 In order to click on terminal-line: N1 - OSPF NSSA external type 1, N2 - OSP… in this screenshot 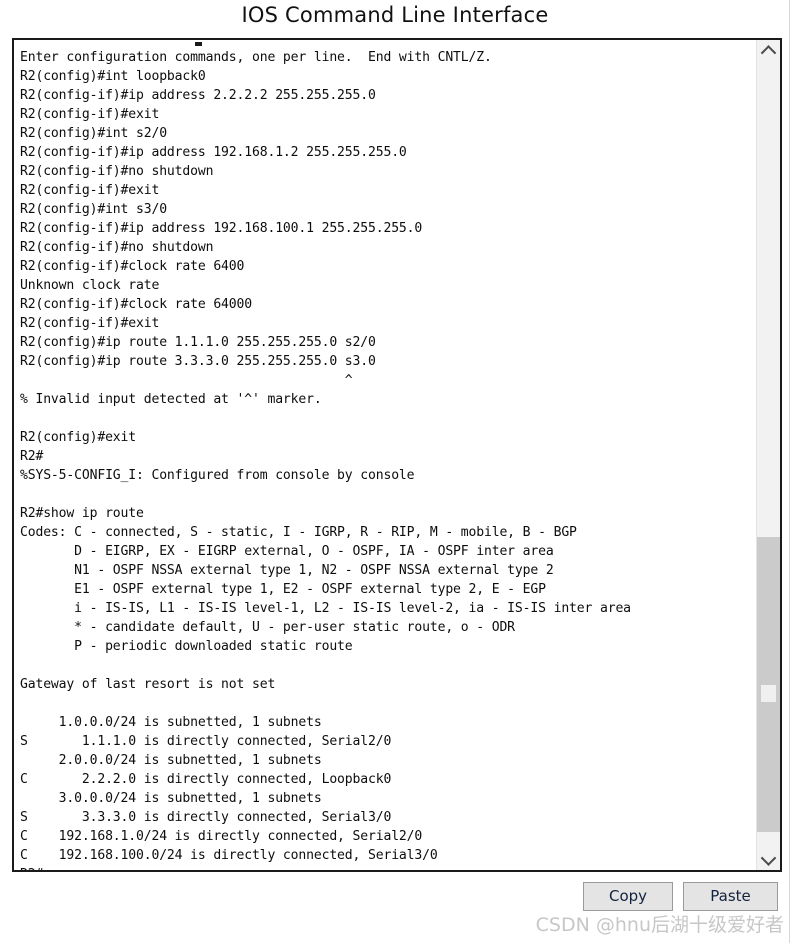, I will do `click(287, 570)`.